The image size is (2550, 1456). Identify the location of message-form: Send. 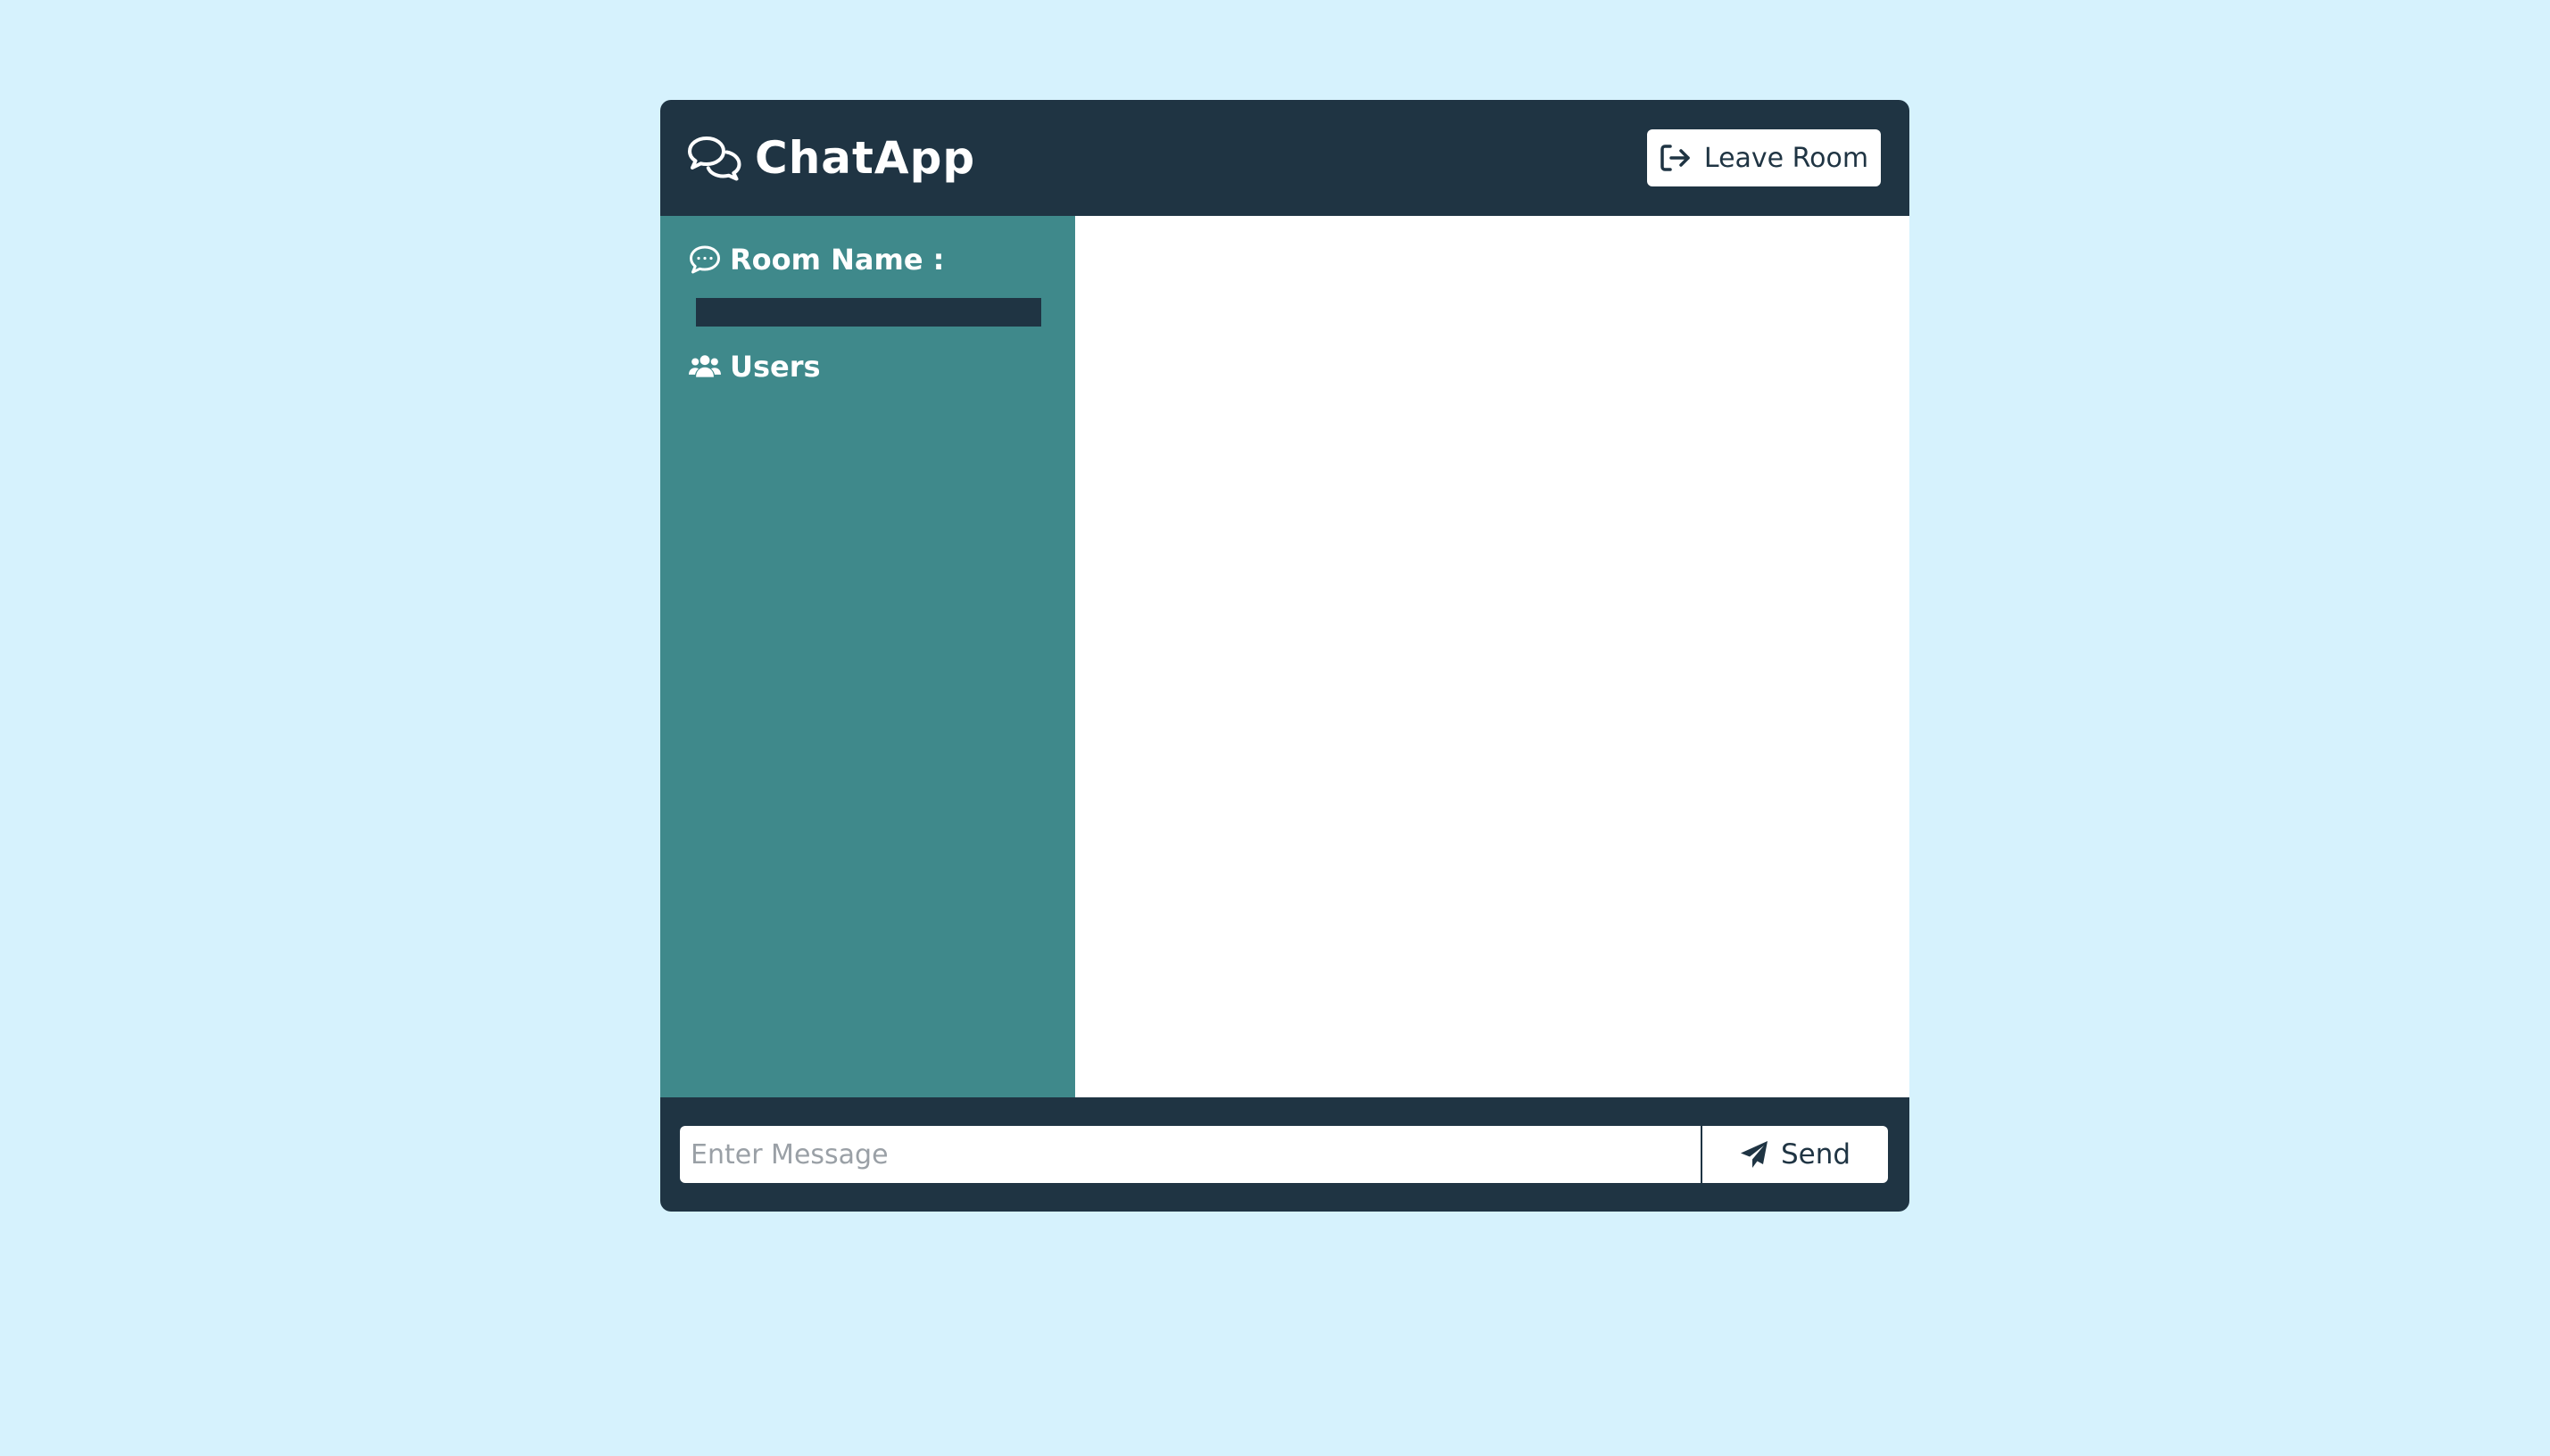
(1285, 1155).